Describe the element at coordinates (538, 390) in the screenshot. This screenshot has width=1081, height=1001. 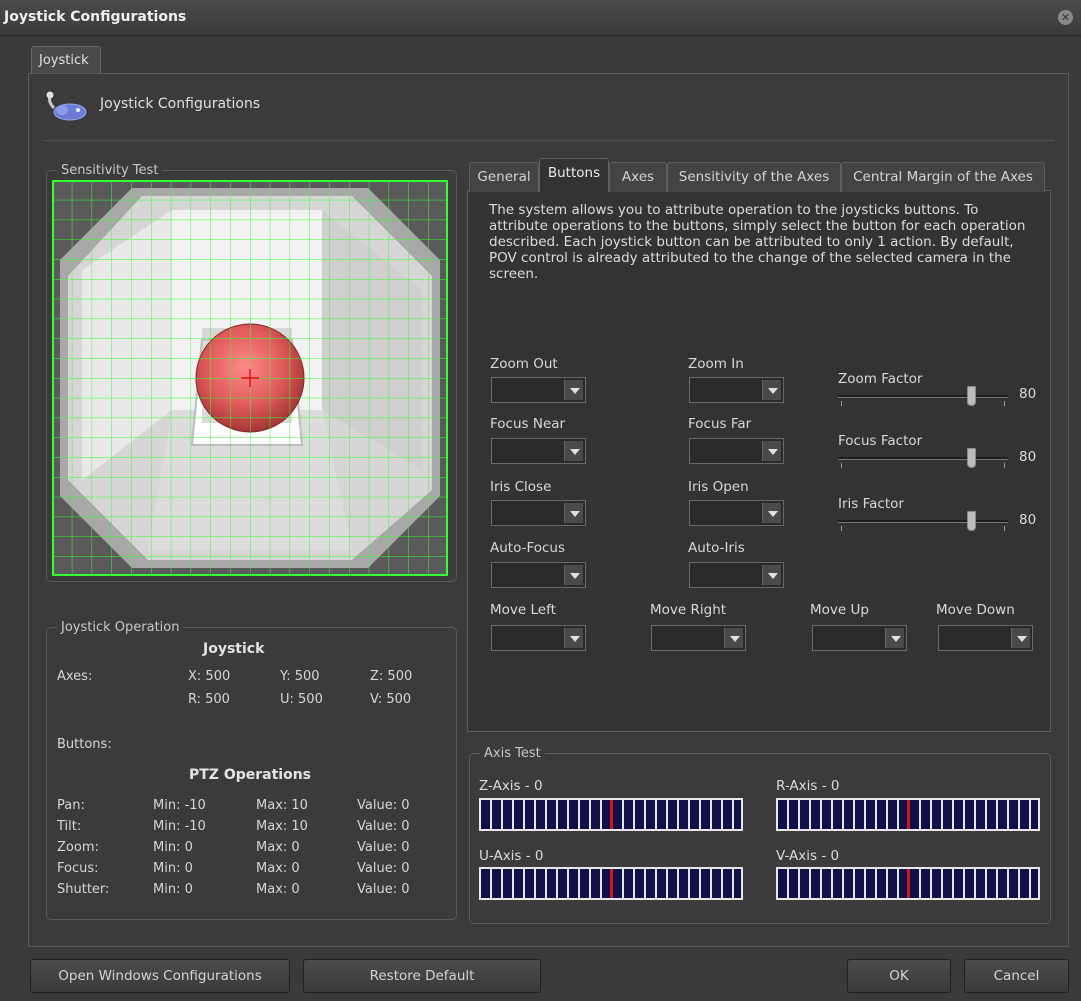
I see `zoom-out-select` at that location.